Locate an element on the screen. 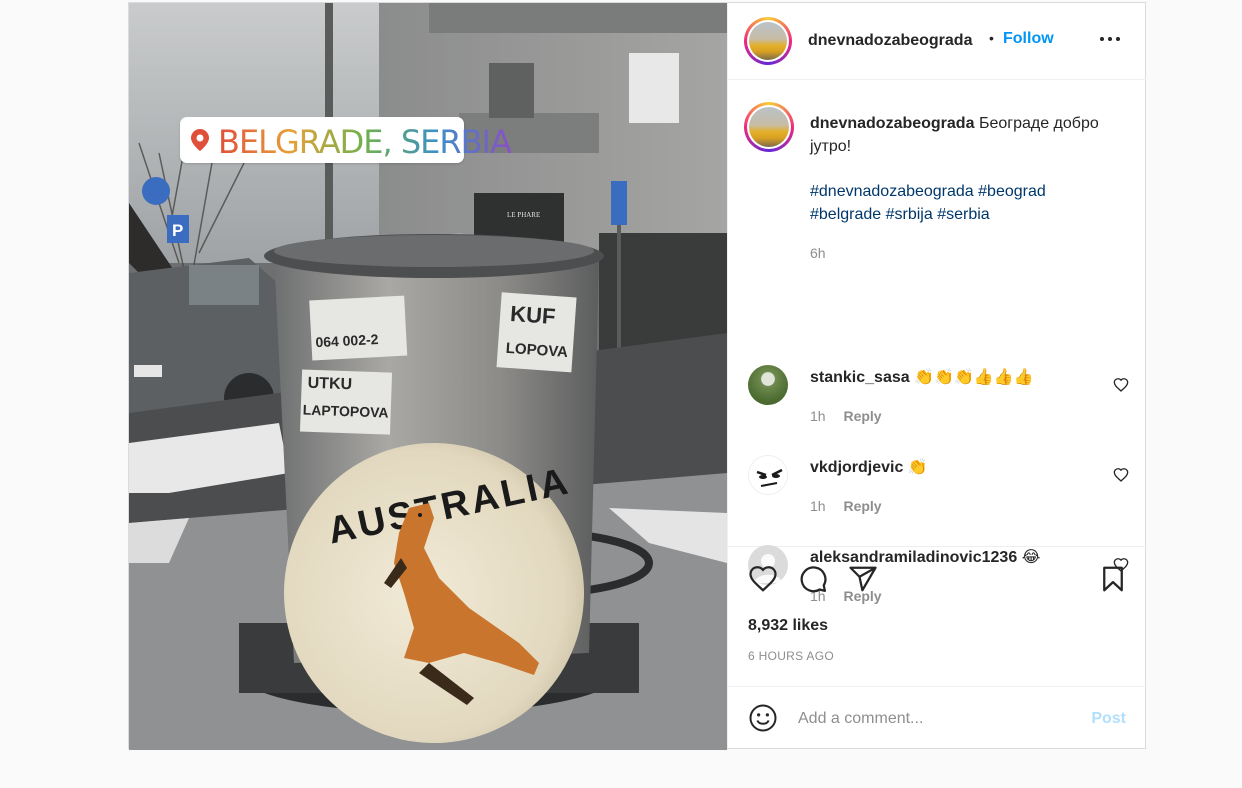  comment-text: 👏👏👏👍👍👍 is located at coordinates (974, 377).